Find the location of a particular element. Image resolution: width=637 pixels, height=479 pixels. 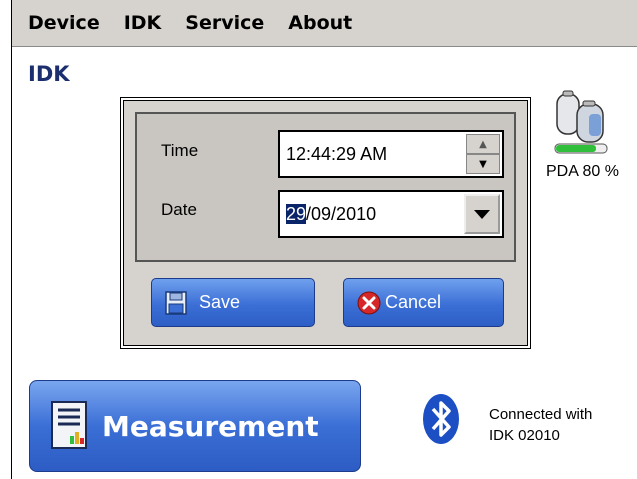

save-label: Save is located at coordinates (220, 302).